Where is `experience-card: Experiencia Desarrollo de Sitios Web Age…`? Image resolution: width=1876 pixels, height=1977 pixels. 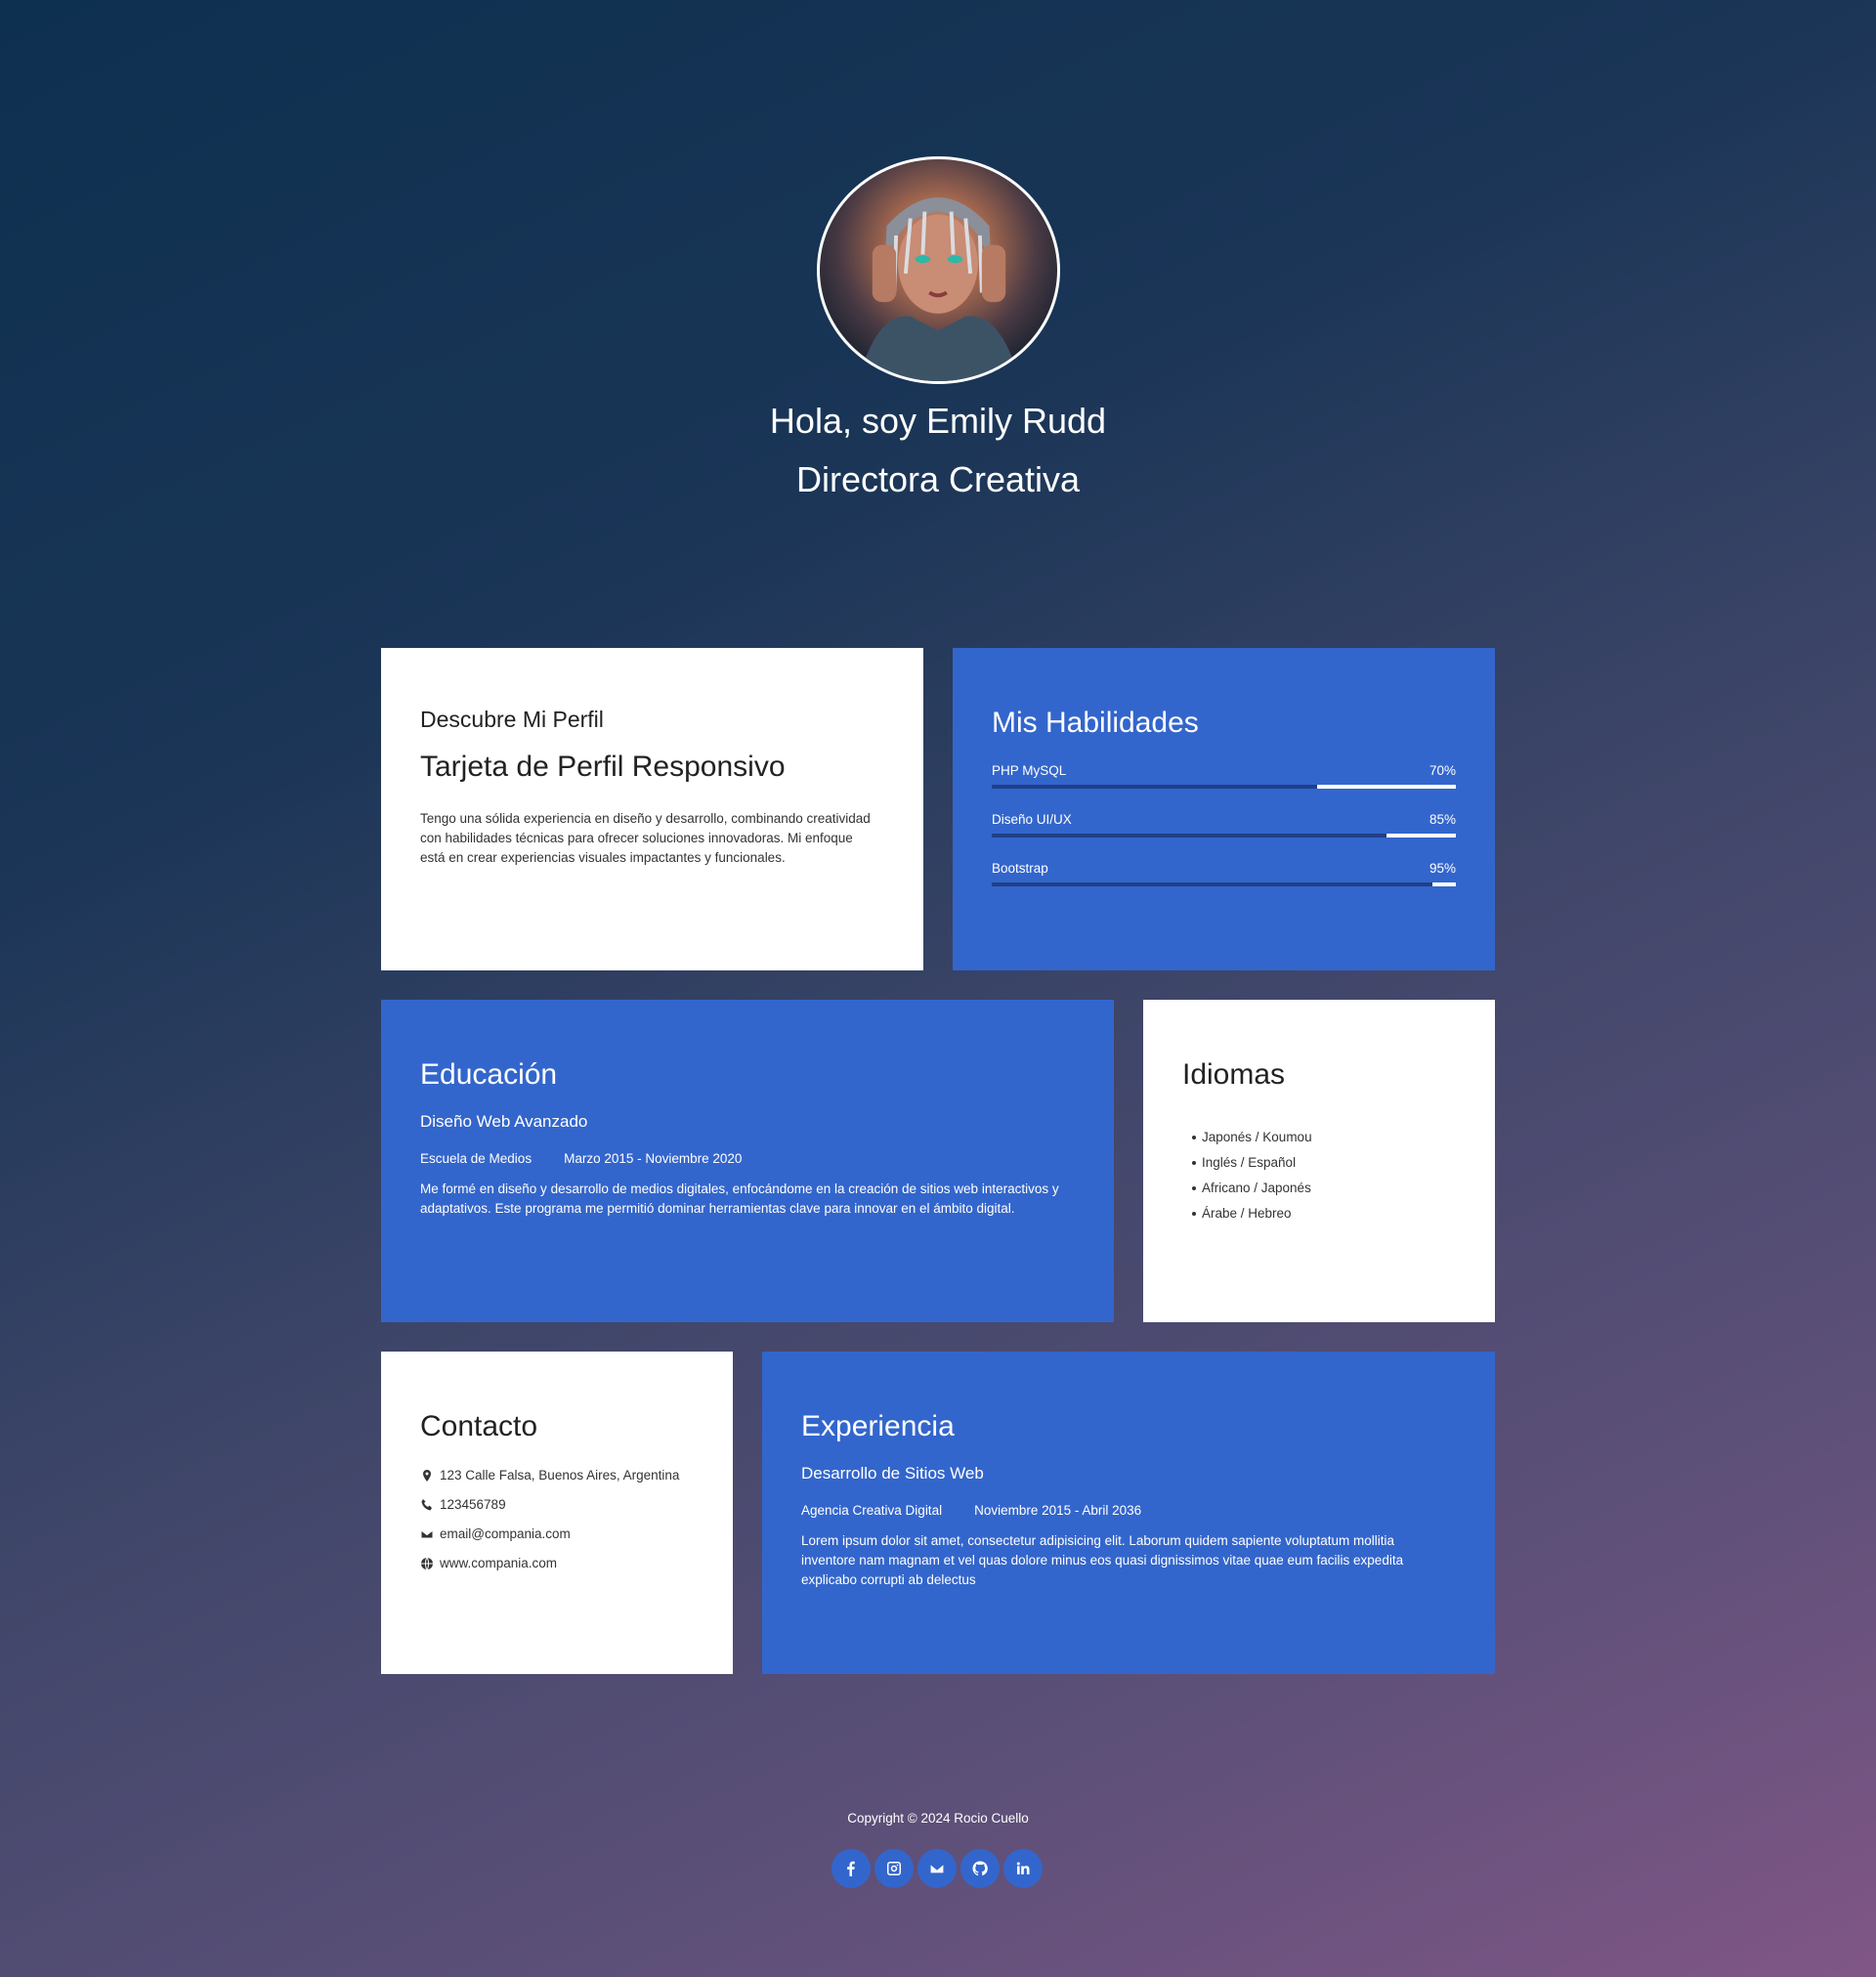 experience-card: Experiencia Desarrollo de Sitios Web Age… is located at coordinates (1128, 1513).